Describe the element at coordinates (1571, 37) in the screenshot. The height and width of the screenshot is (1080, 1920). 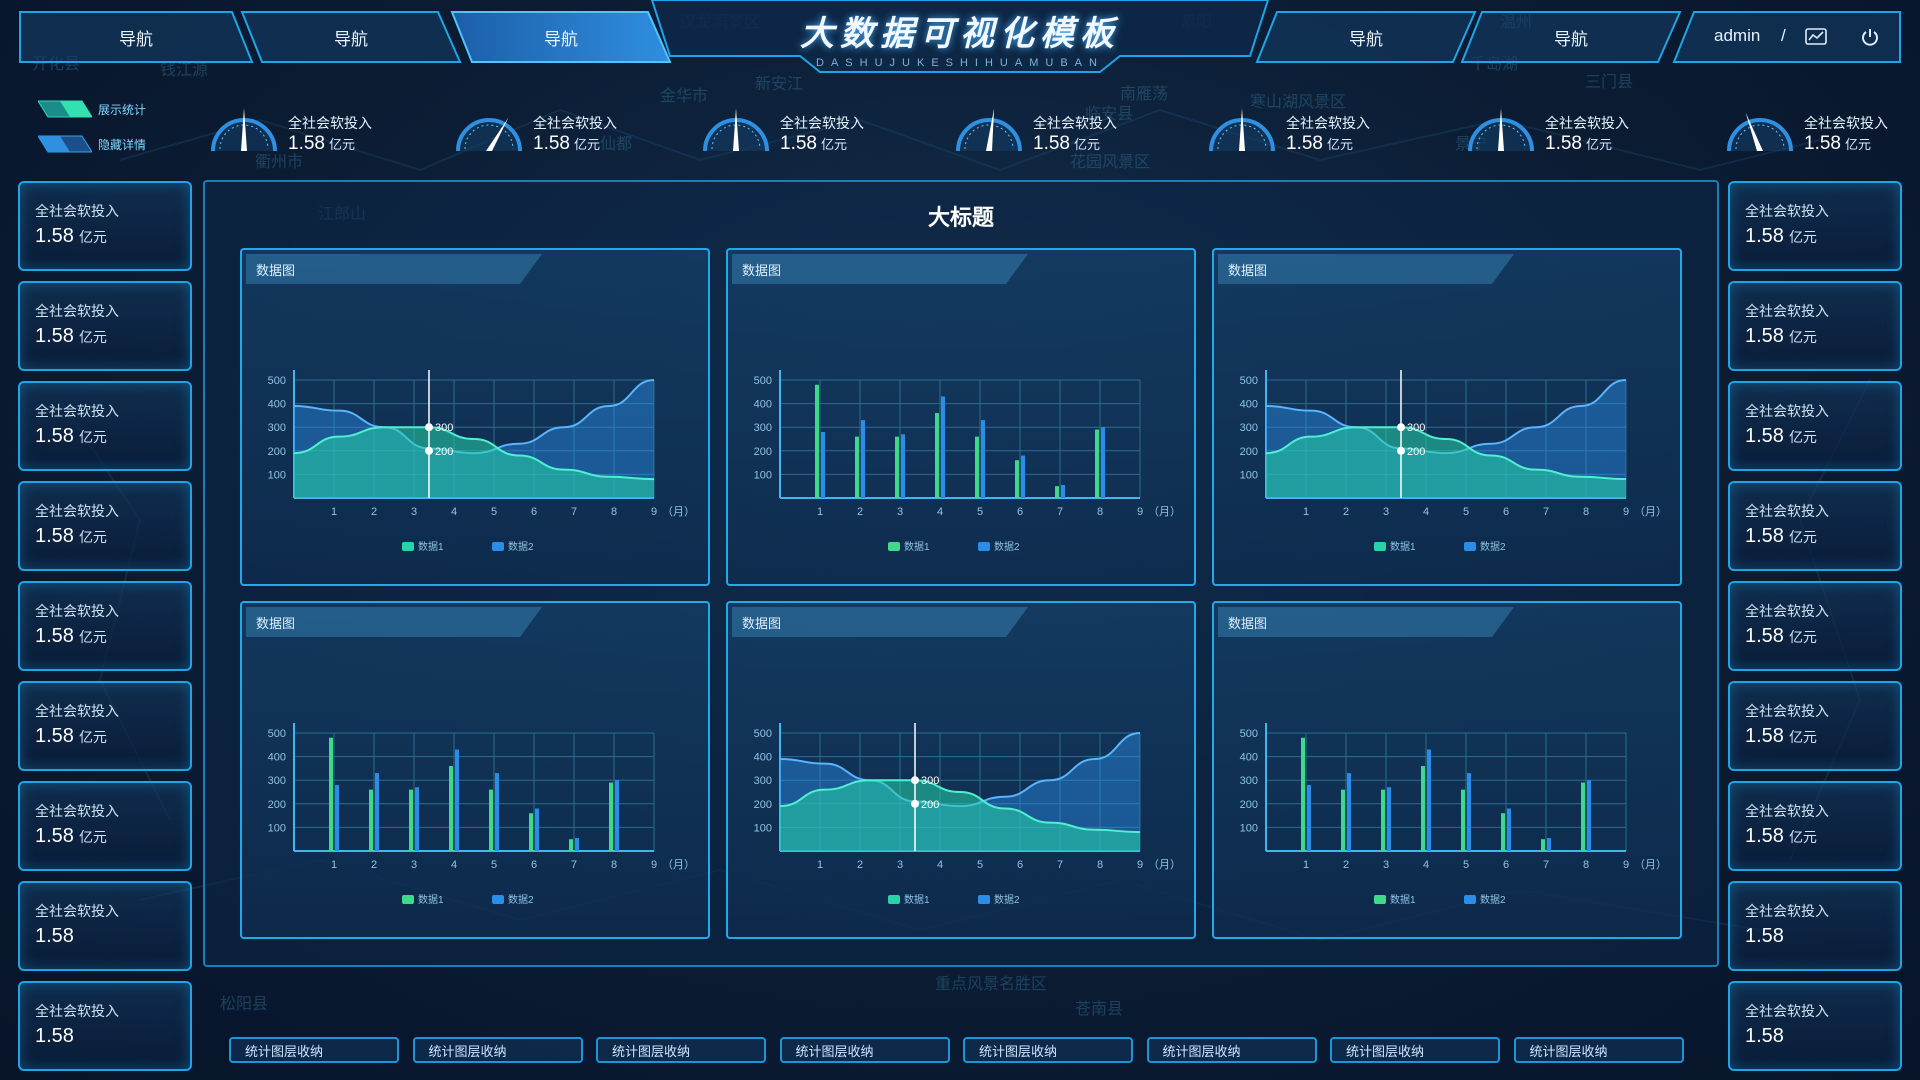
I see `nav-tab-5: 导航` at that location.